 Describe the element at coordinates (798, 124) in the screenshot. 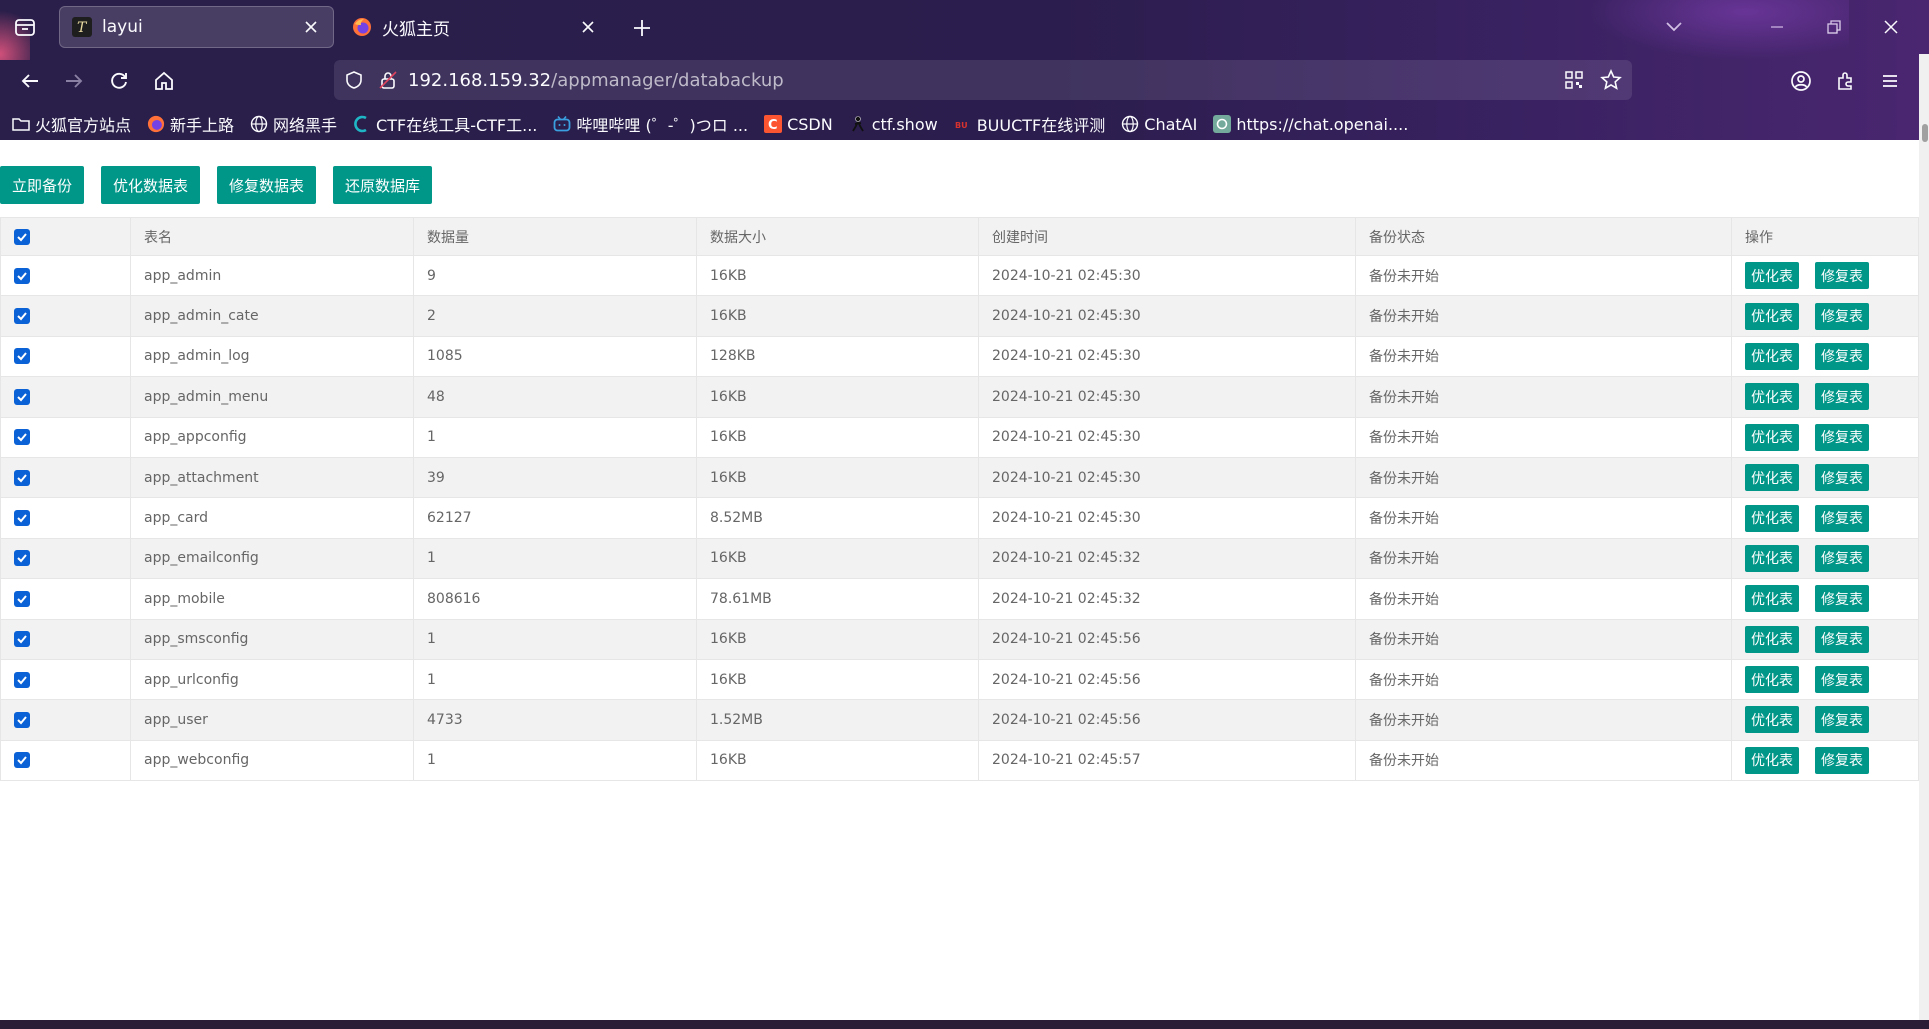

I see `bookmark-item: C CSDN` at that location.